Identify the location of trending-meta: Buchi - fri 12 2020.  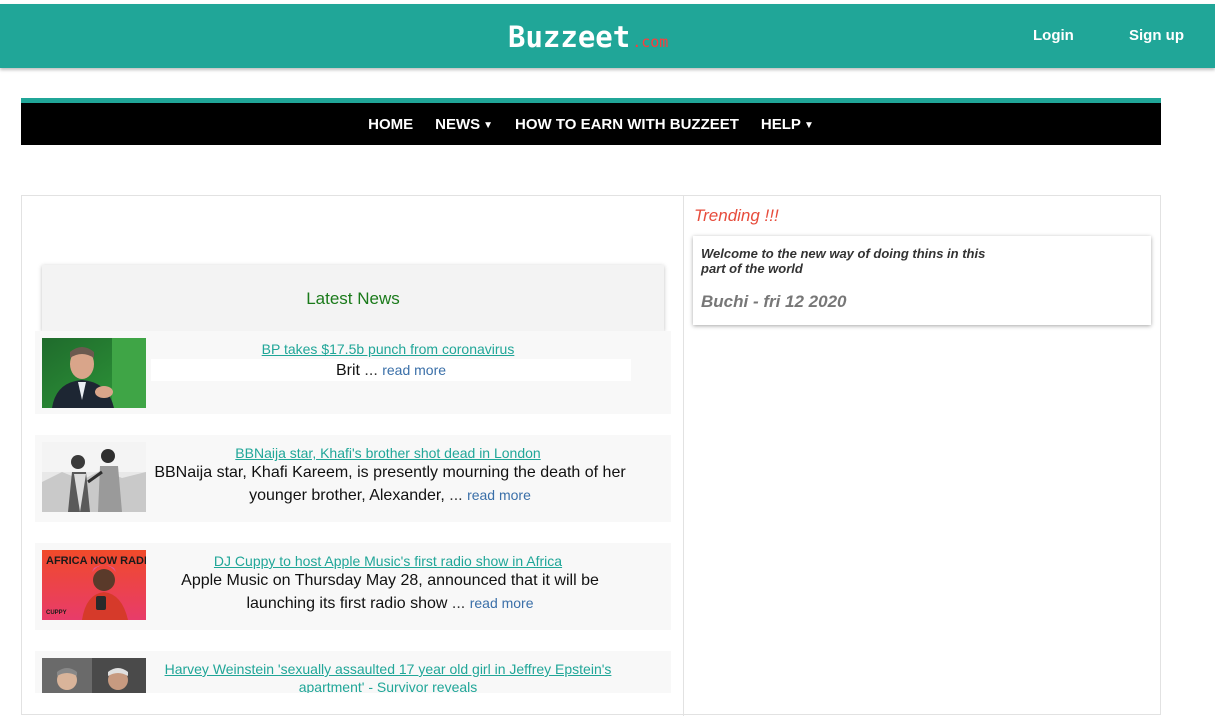
(774, 301).